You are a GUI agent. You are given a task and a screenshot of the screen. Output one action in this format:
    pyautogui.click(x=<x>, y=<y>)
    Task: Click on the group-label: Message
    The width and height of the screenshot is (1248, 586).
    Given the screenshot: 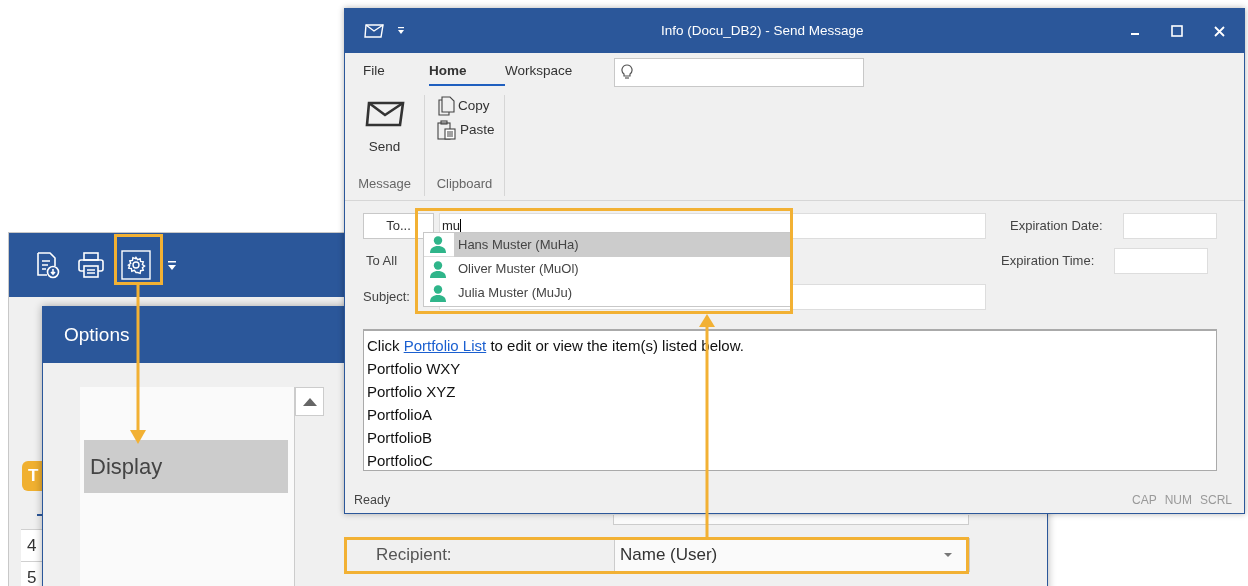 What is the action you would take?
    pyautogui.click(x=384, y=184)
    